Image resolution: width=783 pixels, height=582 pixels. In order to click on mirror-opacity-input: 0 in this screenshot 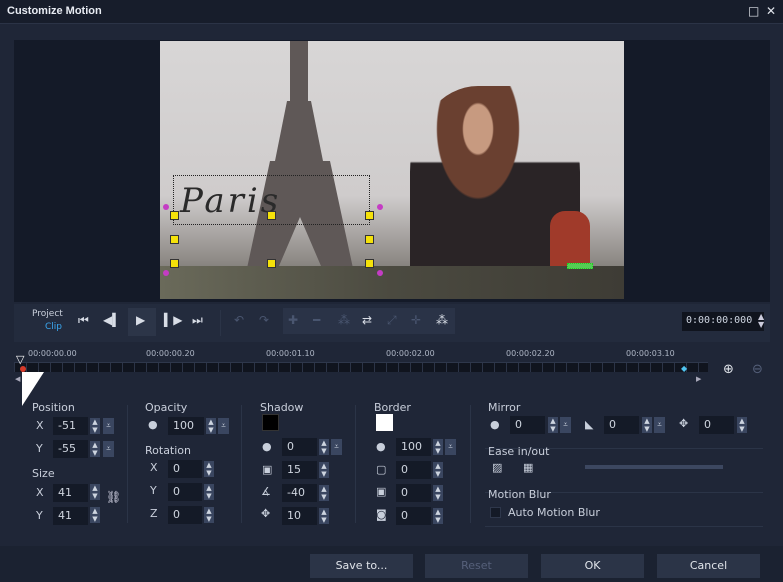, I will do `click(527, 425)`.